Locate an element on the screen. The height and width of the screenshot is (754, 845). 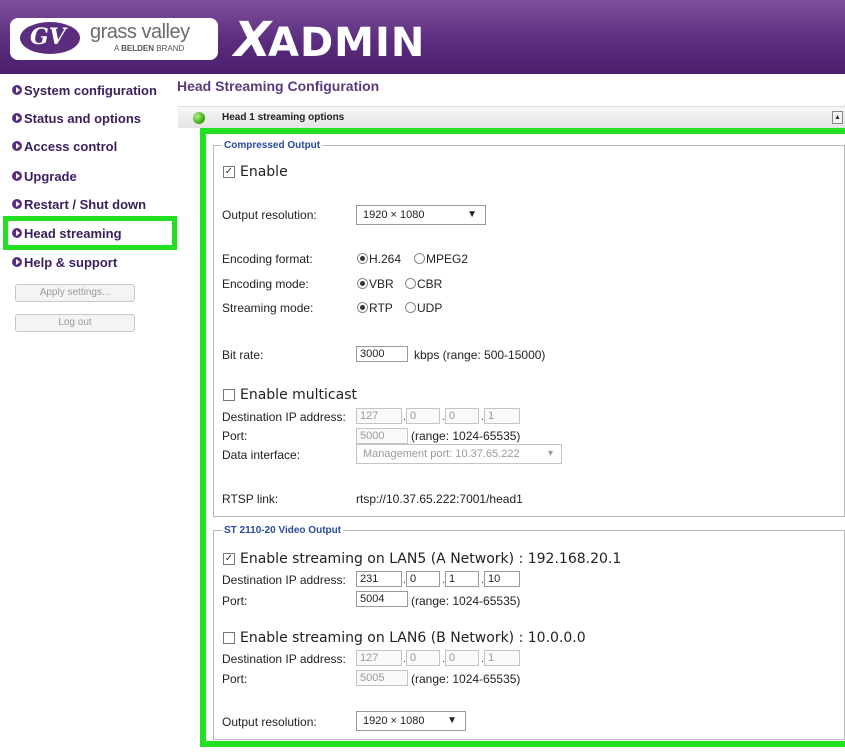
bit-rate-input: 3000 is located at coordinates (382, 354).